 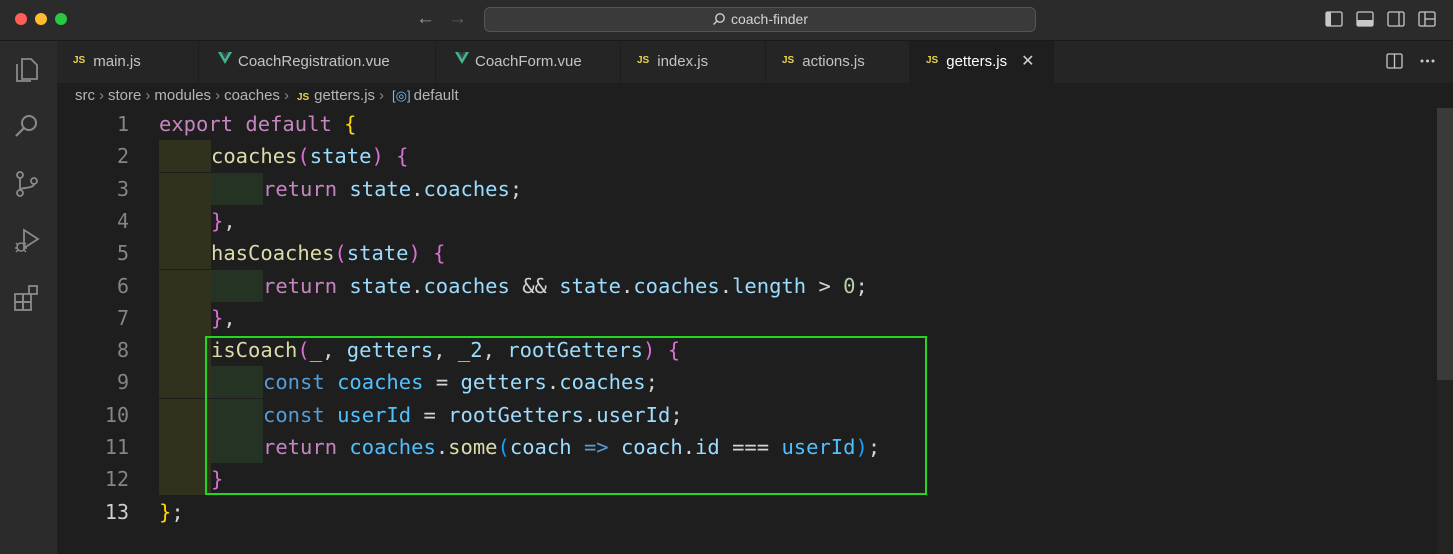 I want to click on code-line: 3 return state.coaches;, so click(x=747, y=188).